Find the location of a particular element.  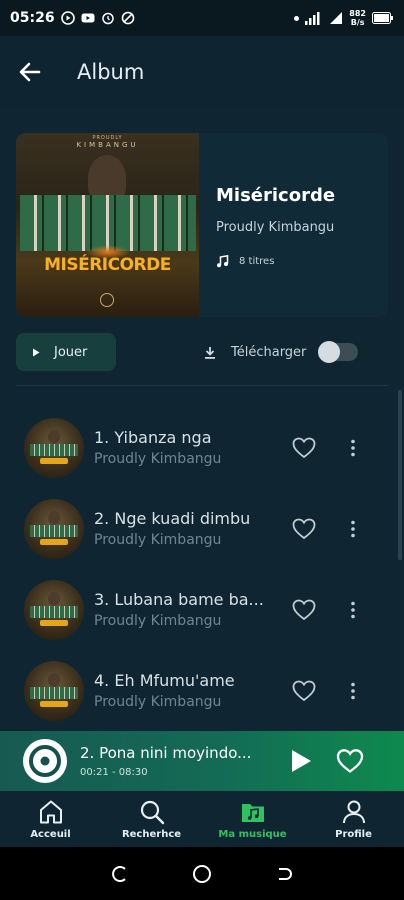

album-cover: PROUDLY KIMBANGU MISÉRICORDE is located at coordinates (107, 225).